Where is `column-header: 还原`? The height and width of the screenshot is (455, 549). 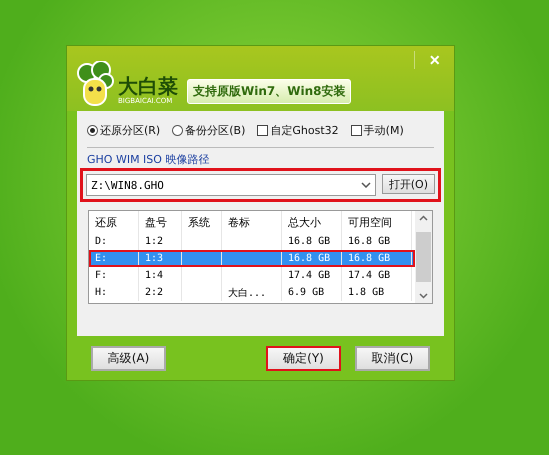 column-header: 还原 is located at coordinates (114, 222).